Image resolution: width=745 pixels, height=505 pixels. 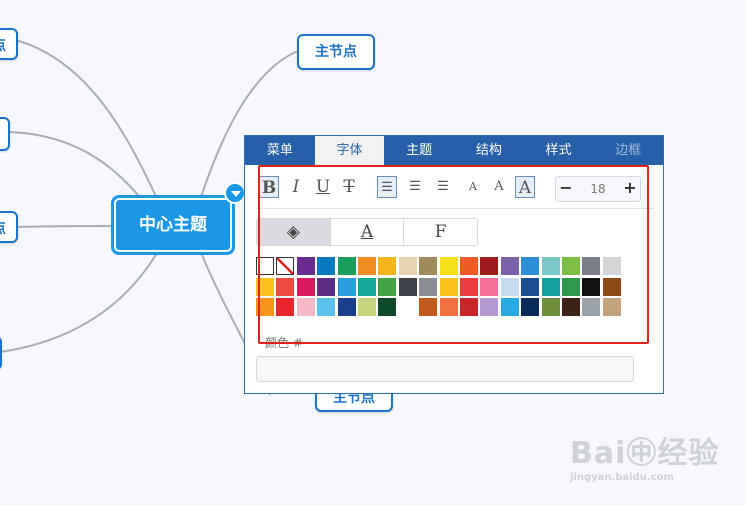 I want to click on main-node-top-label: 主节点, so click(x=336, y=52).